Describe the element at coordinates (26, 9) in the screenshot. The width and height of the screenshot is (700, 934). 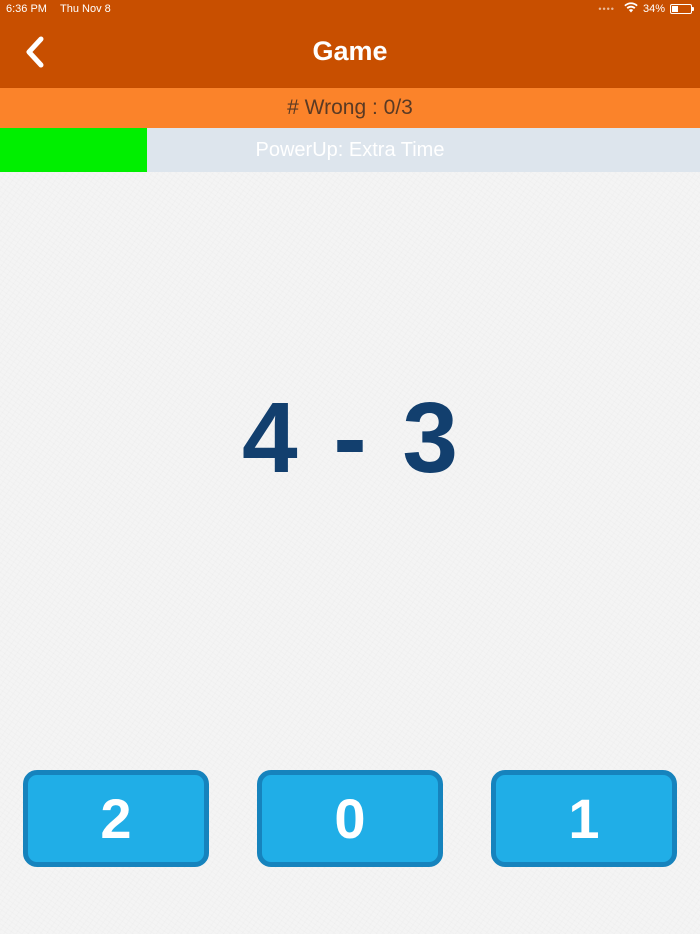
I see `status-time: 6:36 PM` at that location.